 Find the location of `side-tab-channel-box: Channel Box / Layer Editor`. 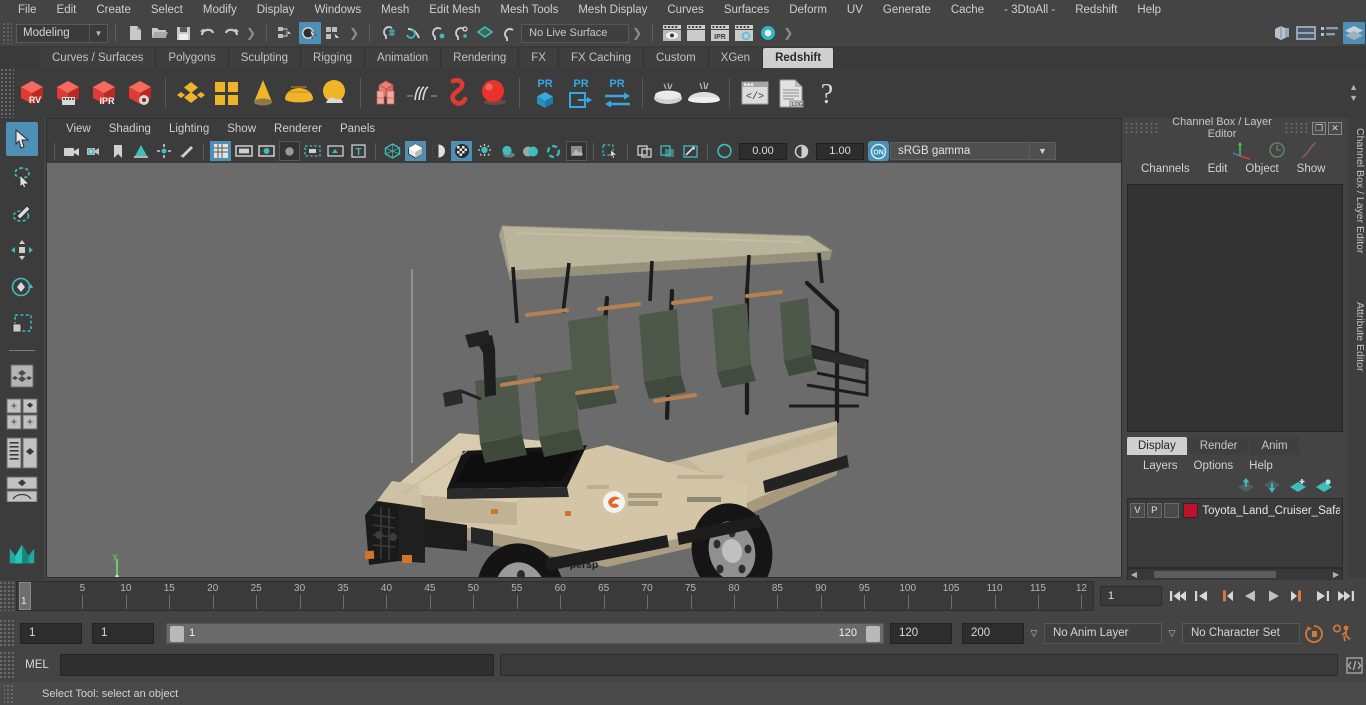

side-tab-channel-box: Channel Box / Layer Editor is located at coordinates (1357, 191).